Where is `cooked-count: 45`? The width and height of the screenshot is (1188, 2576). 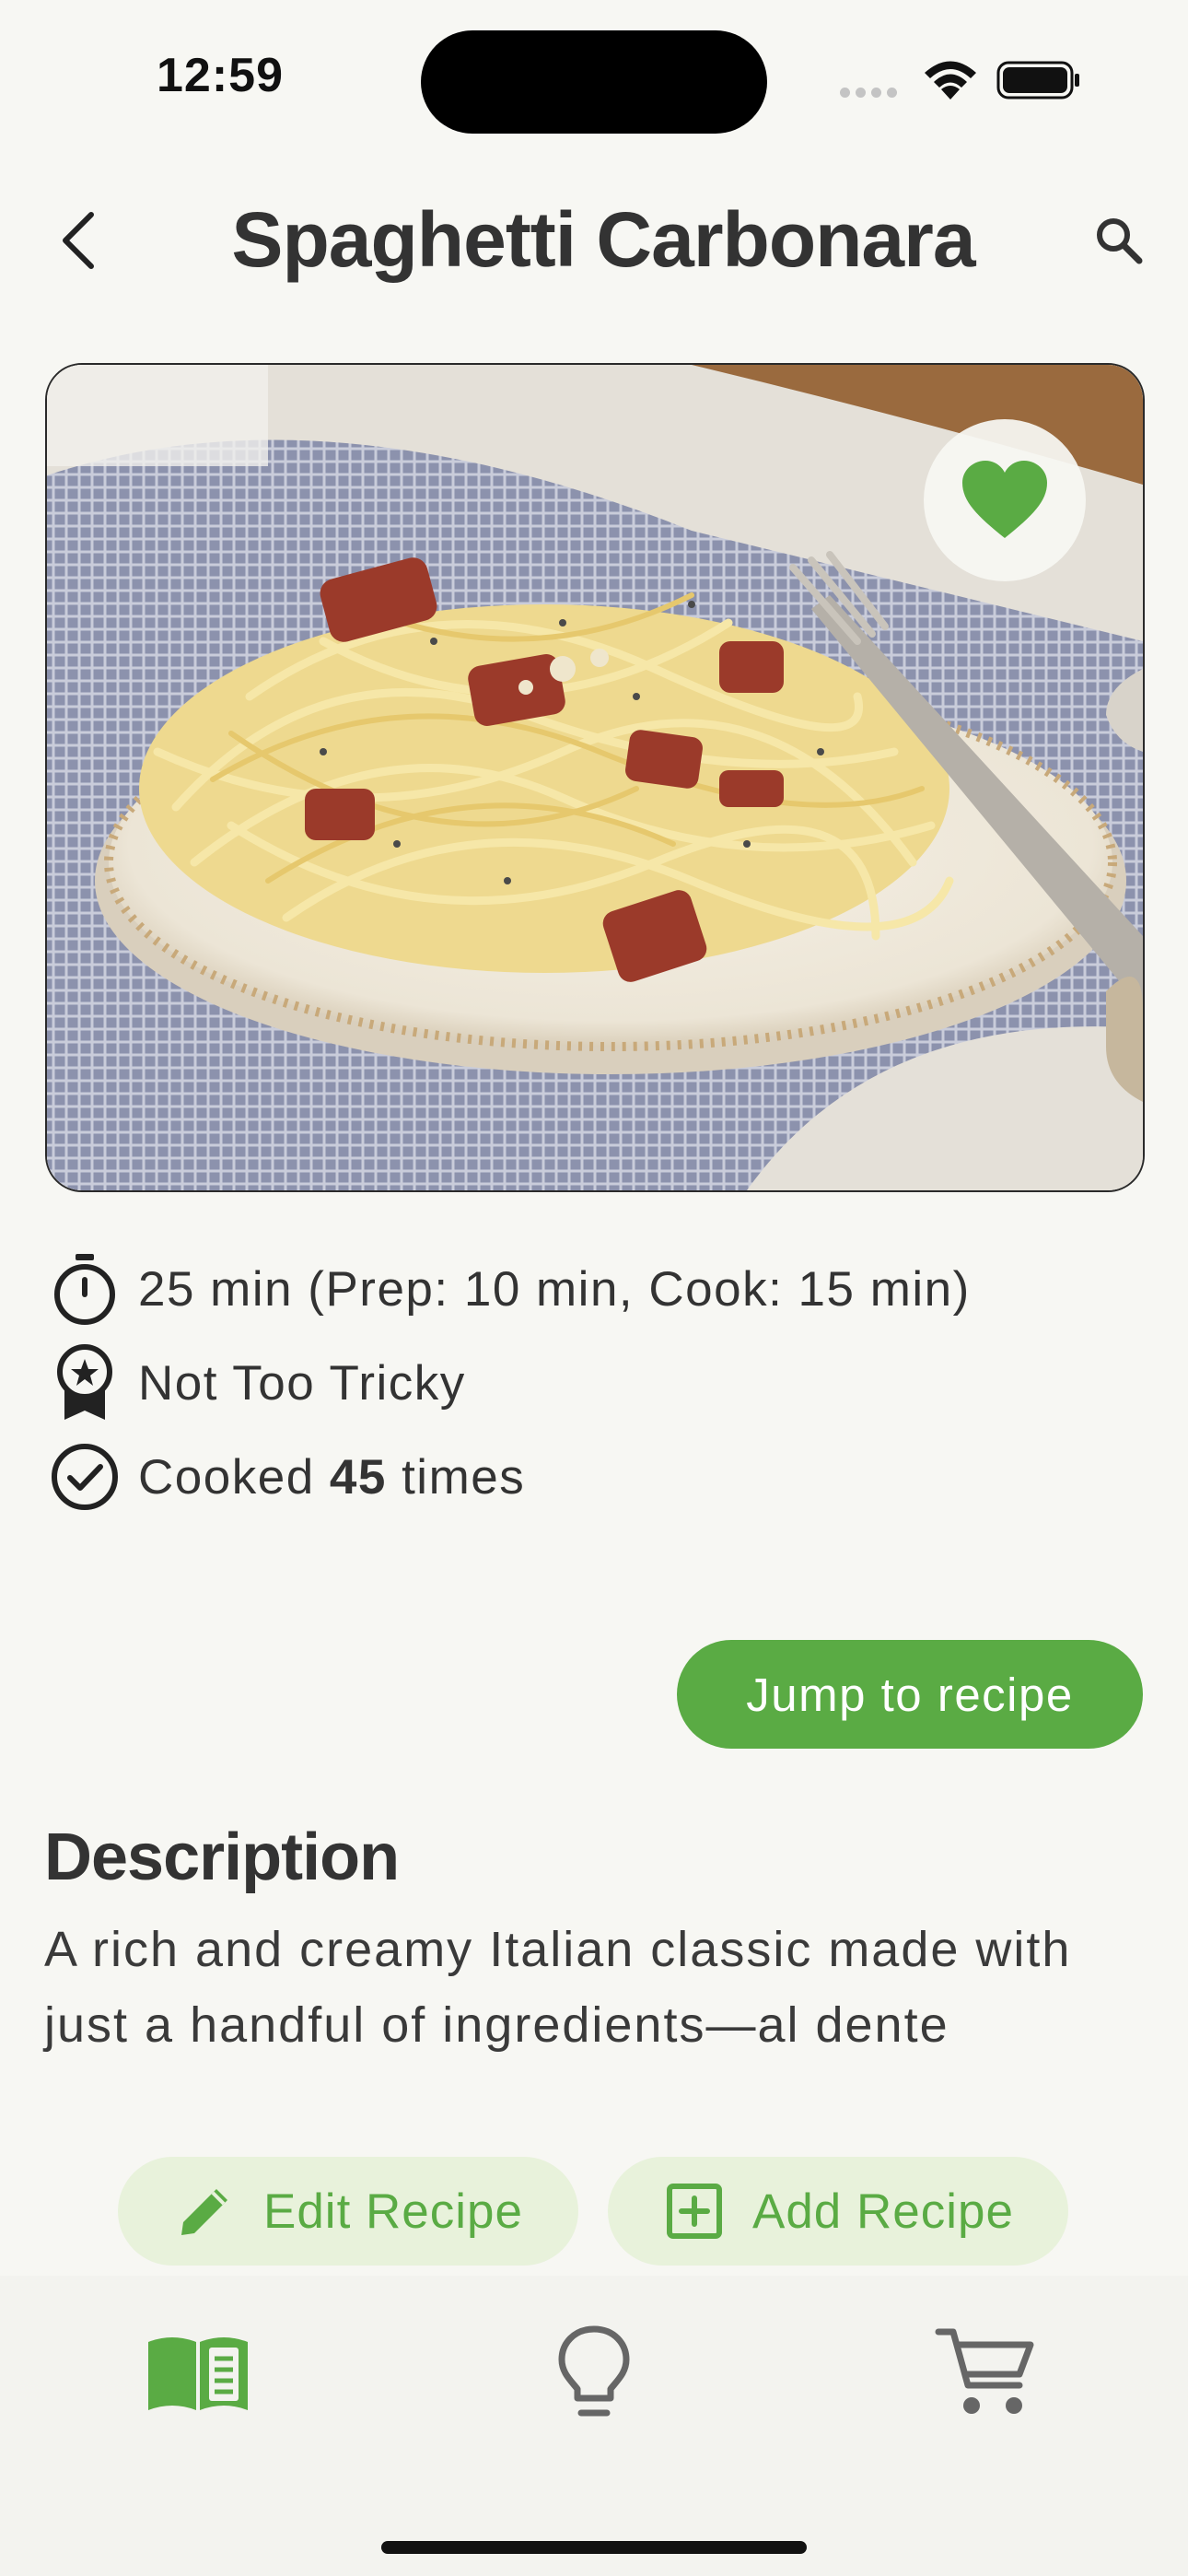 cooked-count: 45 is located at coordinates (358, 1477).